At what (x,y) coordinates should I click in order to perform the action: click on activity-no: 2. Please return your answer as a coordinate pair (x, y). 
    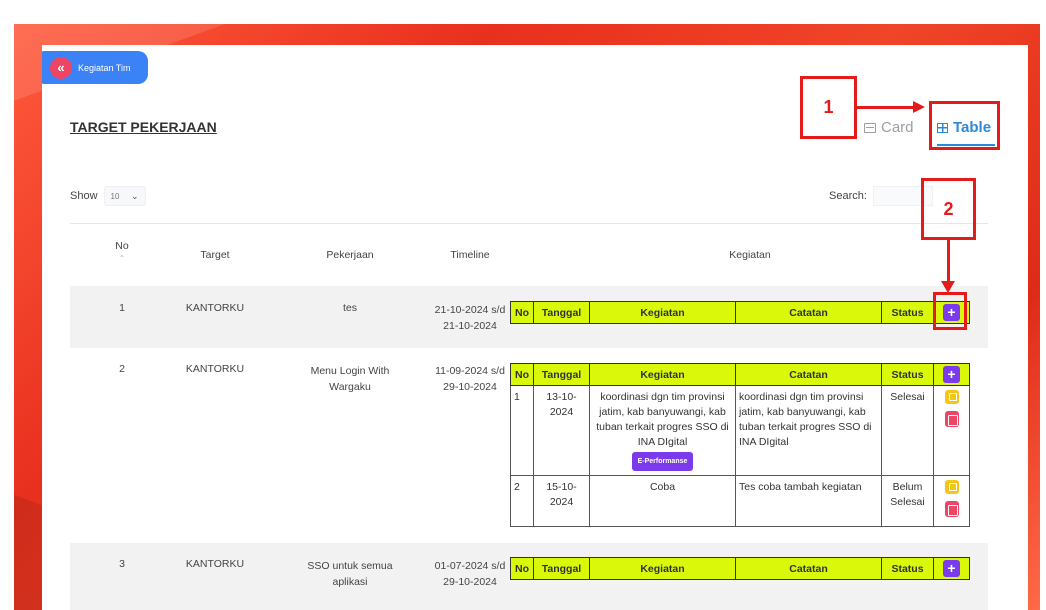
    Looking at the image, I should click on (522, 501).